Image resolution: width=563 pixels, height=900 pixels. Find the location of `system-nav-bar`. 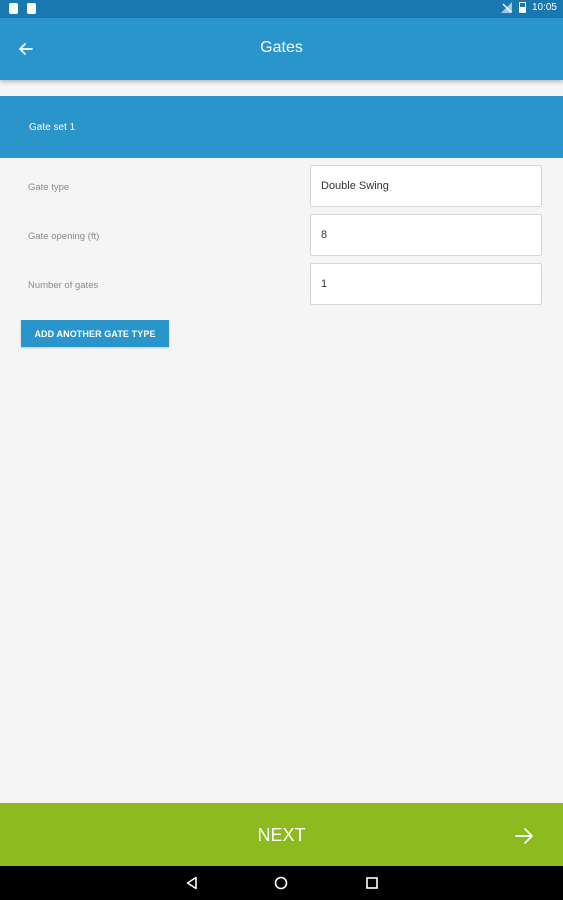

system-nav-bar is located at coordinates (281, 883).